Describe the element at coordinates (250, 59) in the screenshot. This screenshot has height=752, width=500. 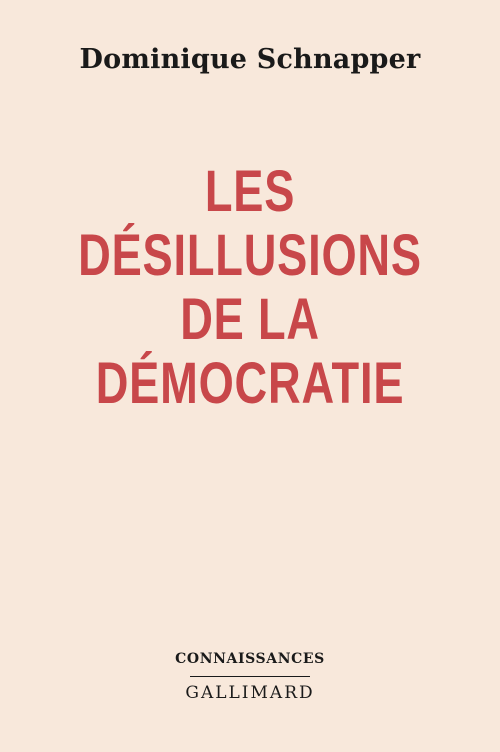
I see `author-name: Dominique Schnapper` at that location.